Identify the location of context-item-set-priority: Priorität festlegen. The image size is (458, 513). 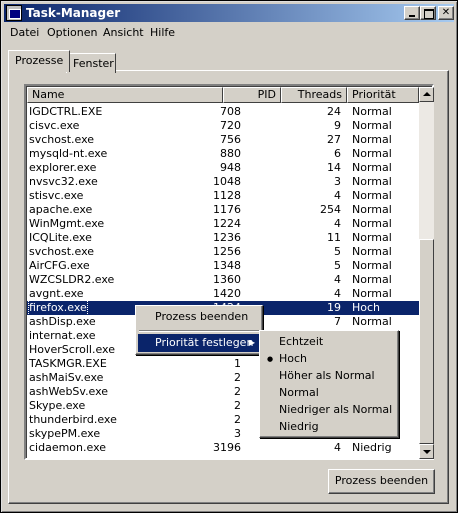
(199, 343).